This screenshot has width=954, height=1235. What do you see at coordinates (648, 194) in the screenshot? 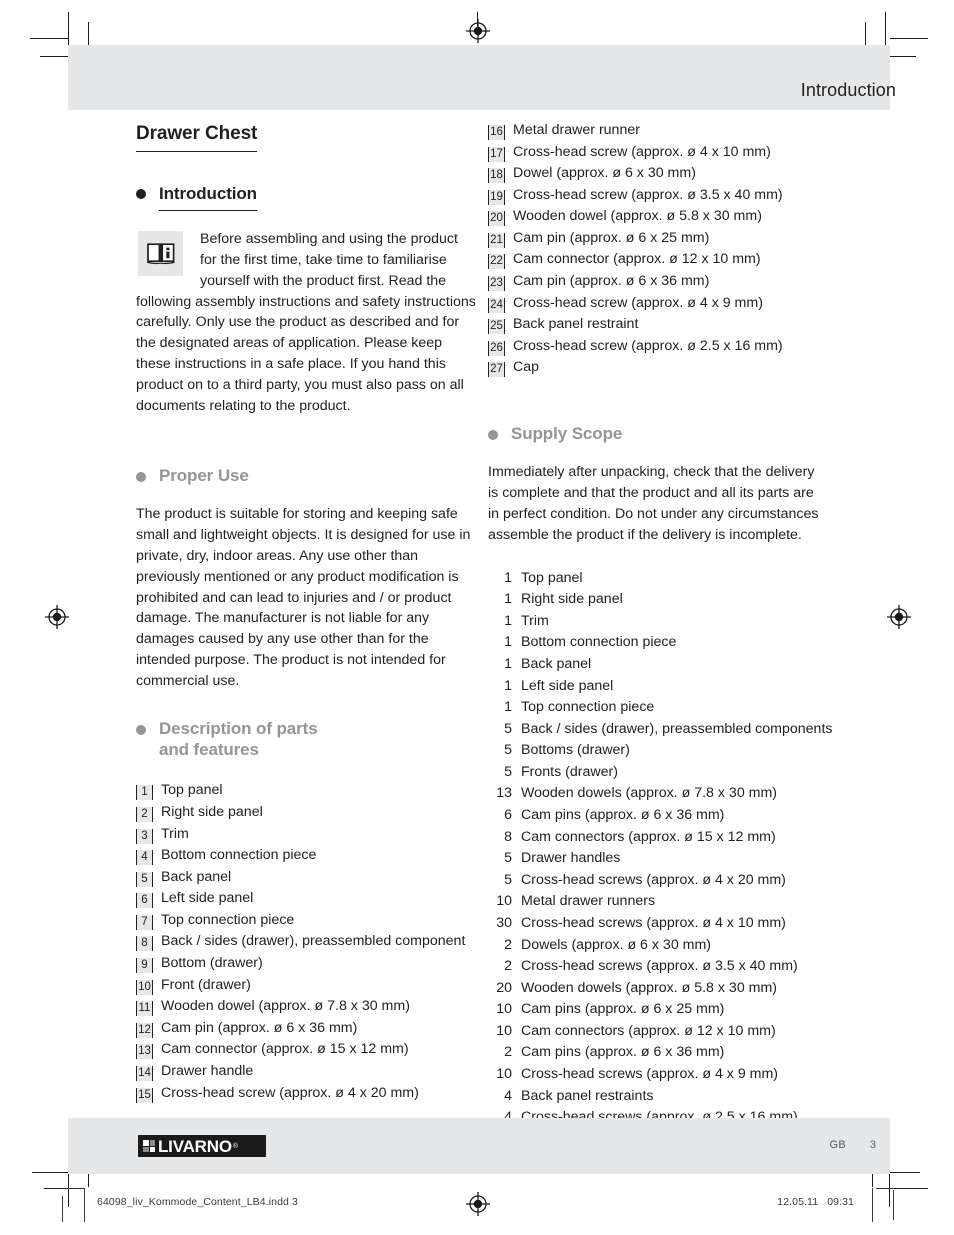
I see `part-label: Cross-head screw (approx. ø 3.5 x 40 mm)` at bounding box center [648, 194].